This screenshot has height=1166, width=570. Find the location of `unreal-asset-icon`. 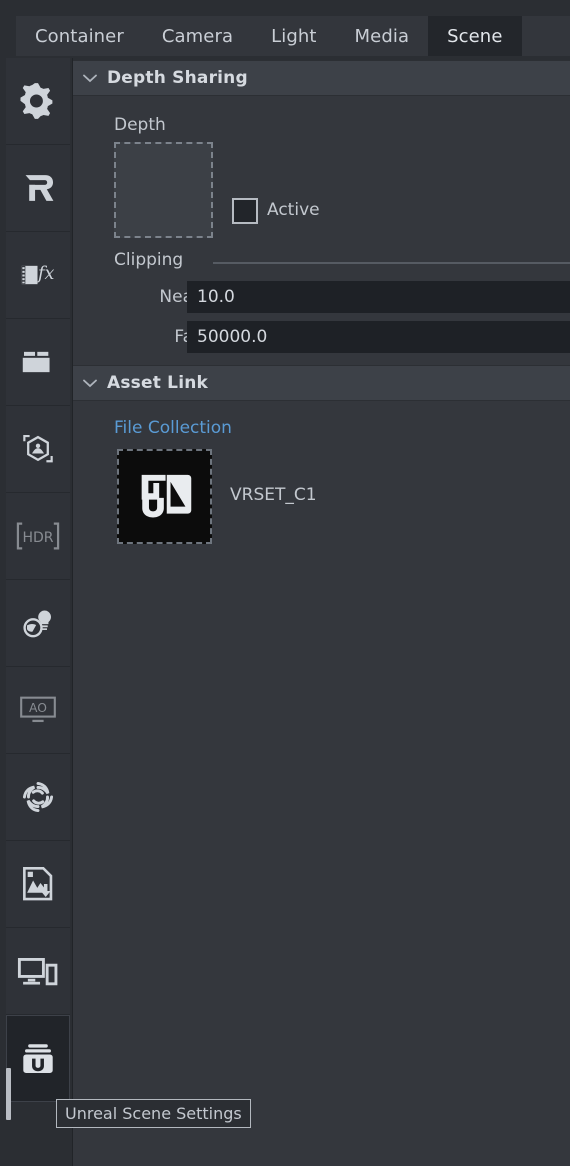

unreal-asset-icon is located at coordinates (165, 497).